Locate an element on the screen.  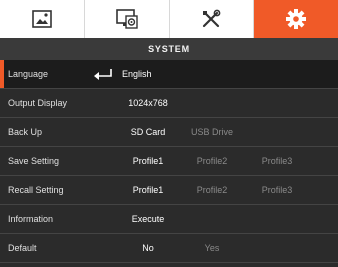
tab-display is located at coordinates (127, 19).